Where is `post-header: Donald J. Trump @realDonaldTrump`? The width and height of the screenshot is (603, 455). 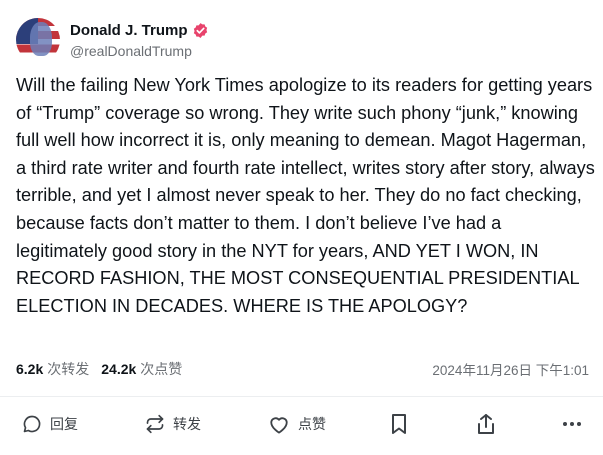
post-header: Donald J. Trump @realDonaldTrump is located at coordinates (112, 40).